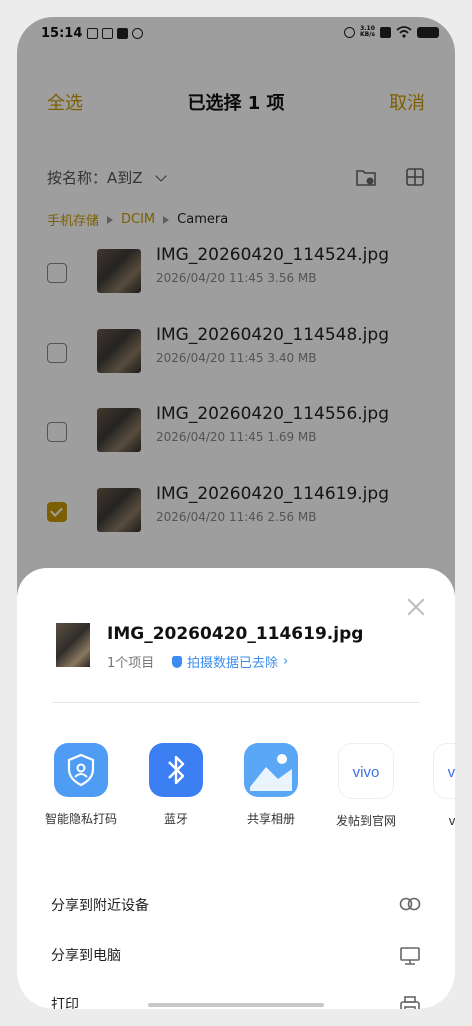  Describe the element at coordinates (236, 957) in the screenshot. I see `share-to-pc-option: 分享到电脑` at that location.